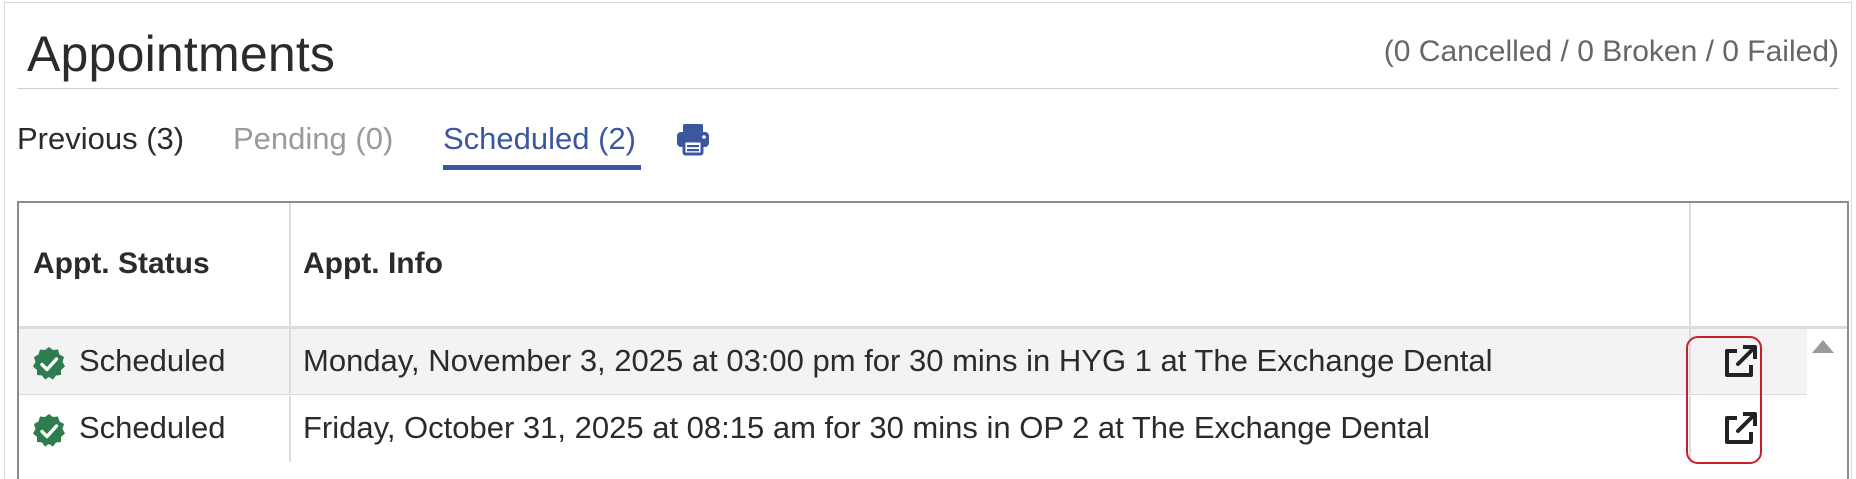  I want to click on column-header-status: Appt. Status, so click(155, 264).